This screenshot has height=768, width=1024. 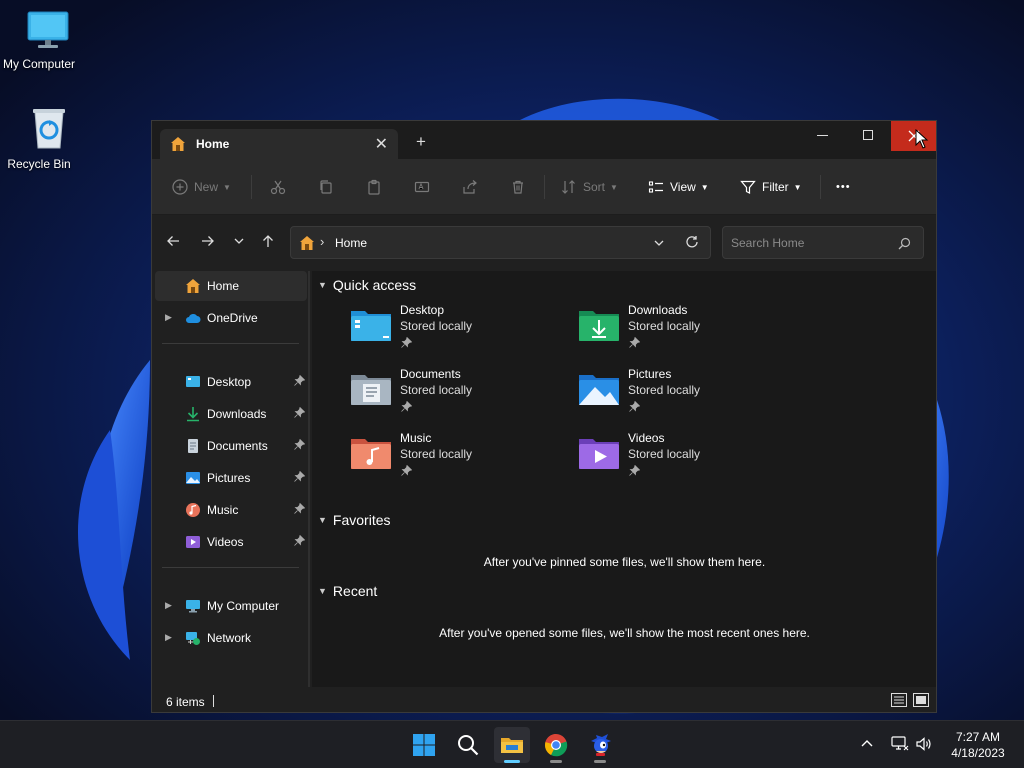 What do you see at coordinates (268, 241) in the screenshot?
I see `up-arrow-icon` at bounding box center [268, 241].